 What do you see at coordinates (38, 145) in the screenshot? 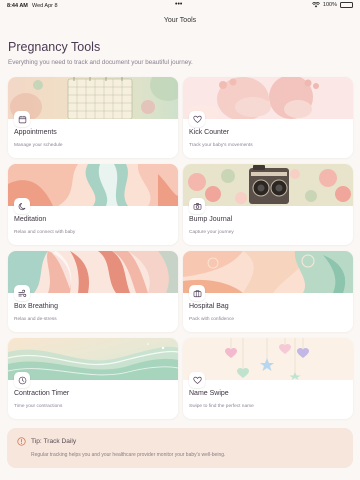
I see `tool-card-description: Manage your schedule` at bounding box center [38, 145].